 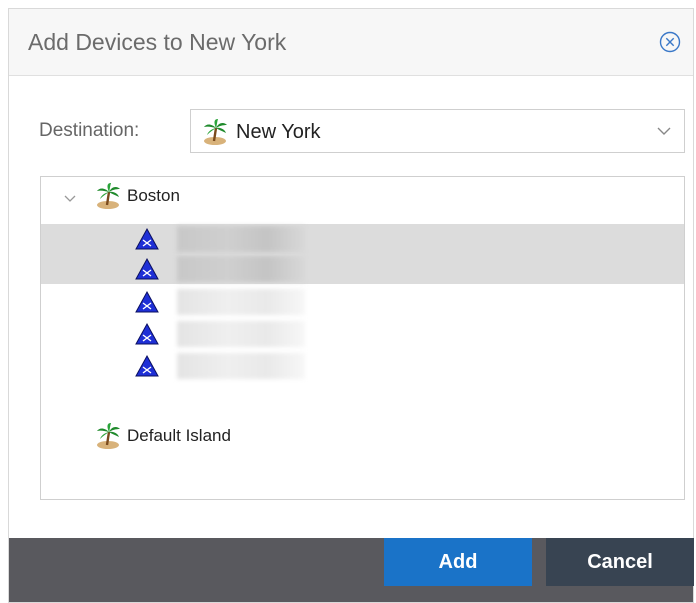 What do you see at coordinates (179, 435) in the screenshot?
I see `tree-node-label: Default Island` at bounding box center [179, 435].